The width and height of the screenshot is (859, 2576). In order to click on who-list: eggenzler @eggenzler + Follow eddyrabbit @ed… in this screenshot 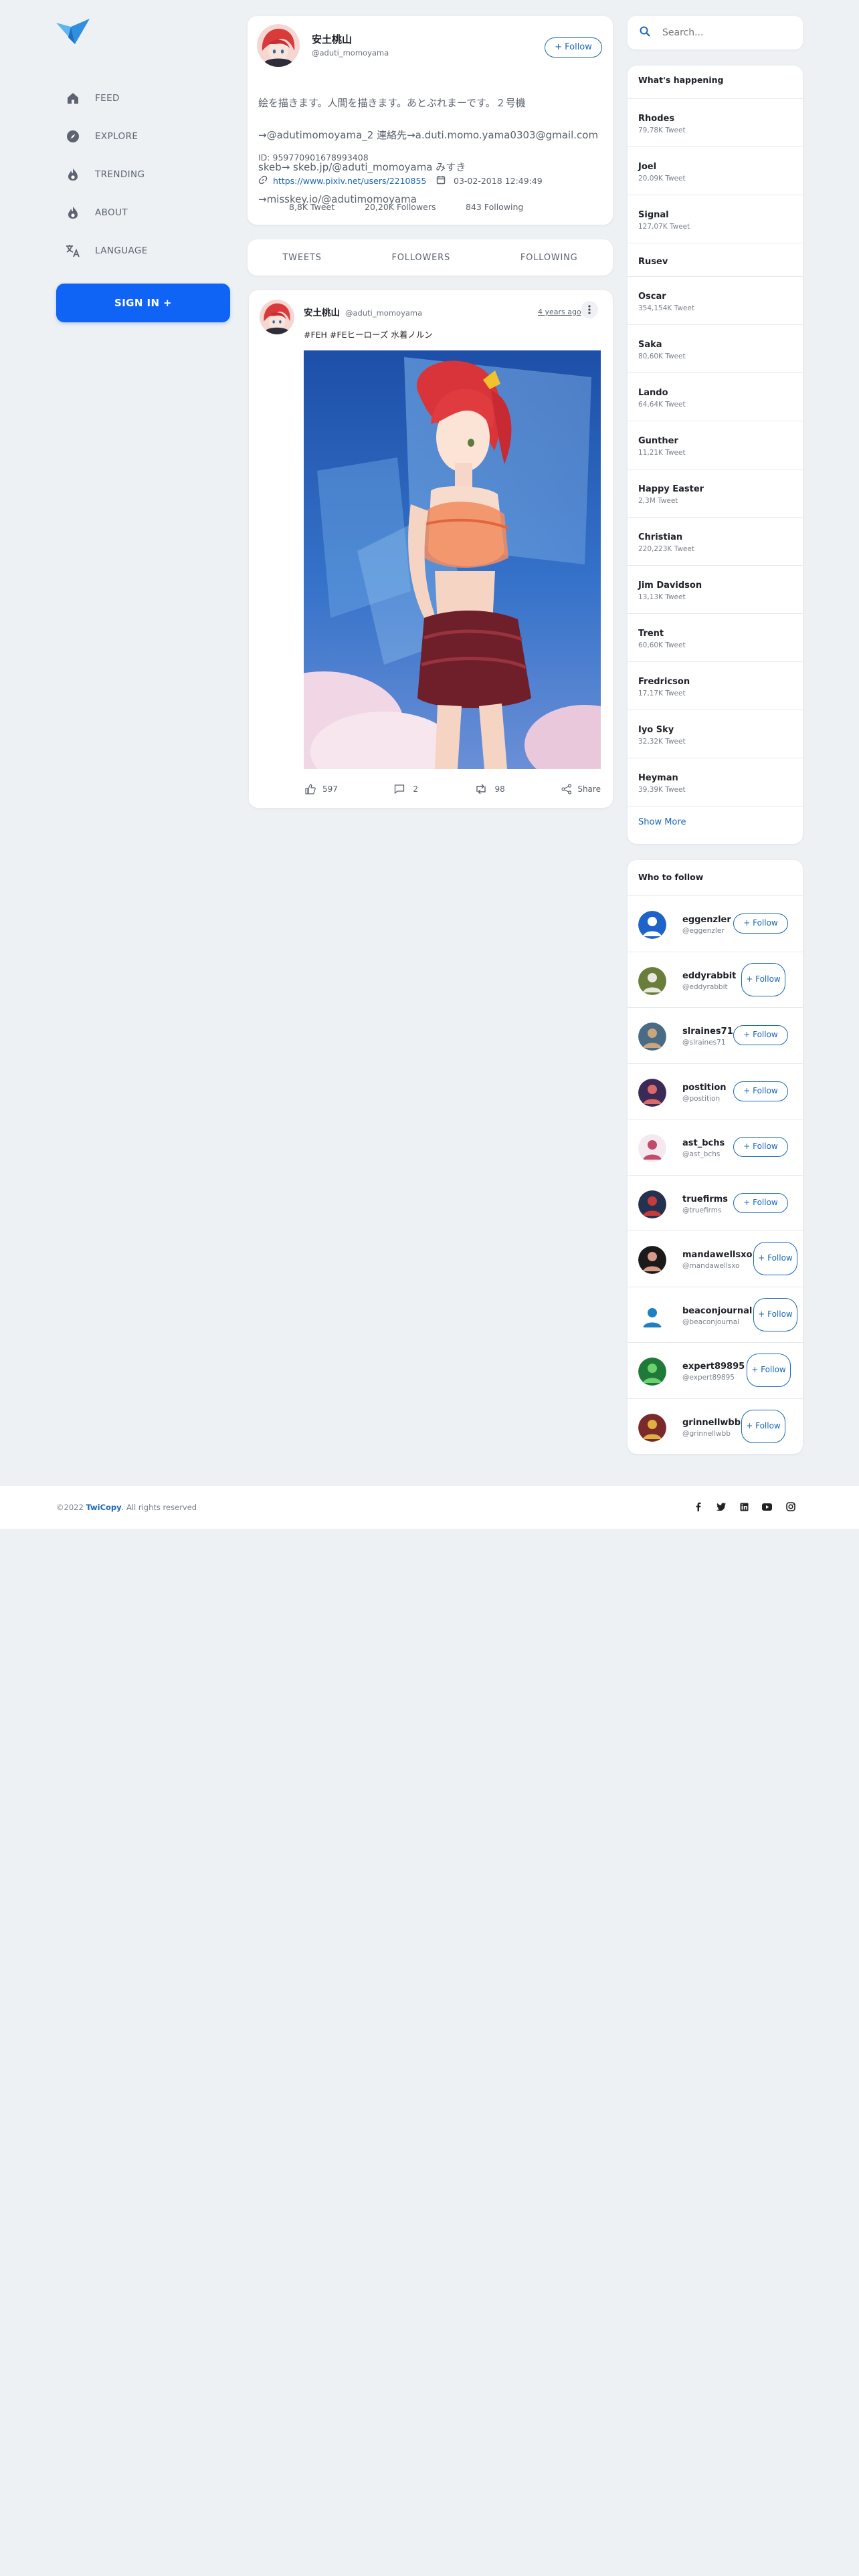, I will do `click(715, 1175)`.